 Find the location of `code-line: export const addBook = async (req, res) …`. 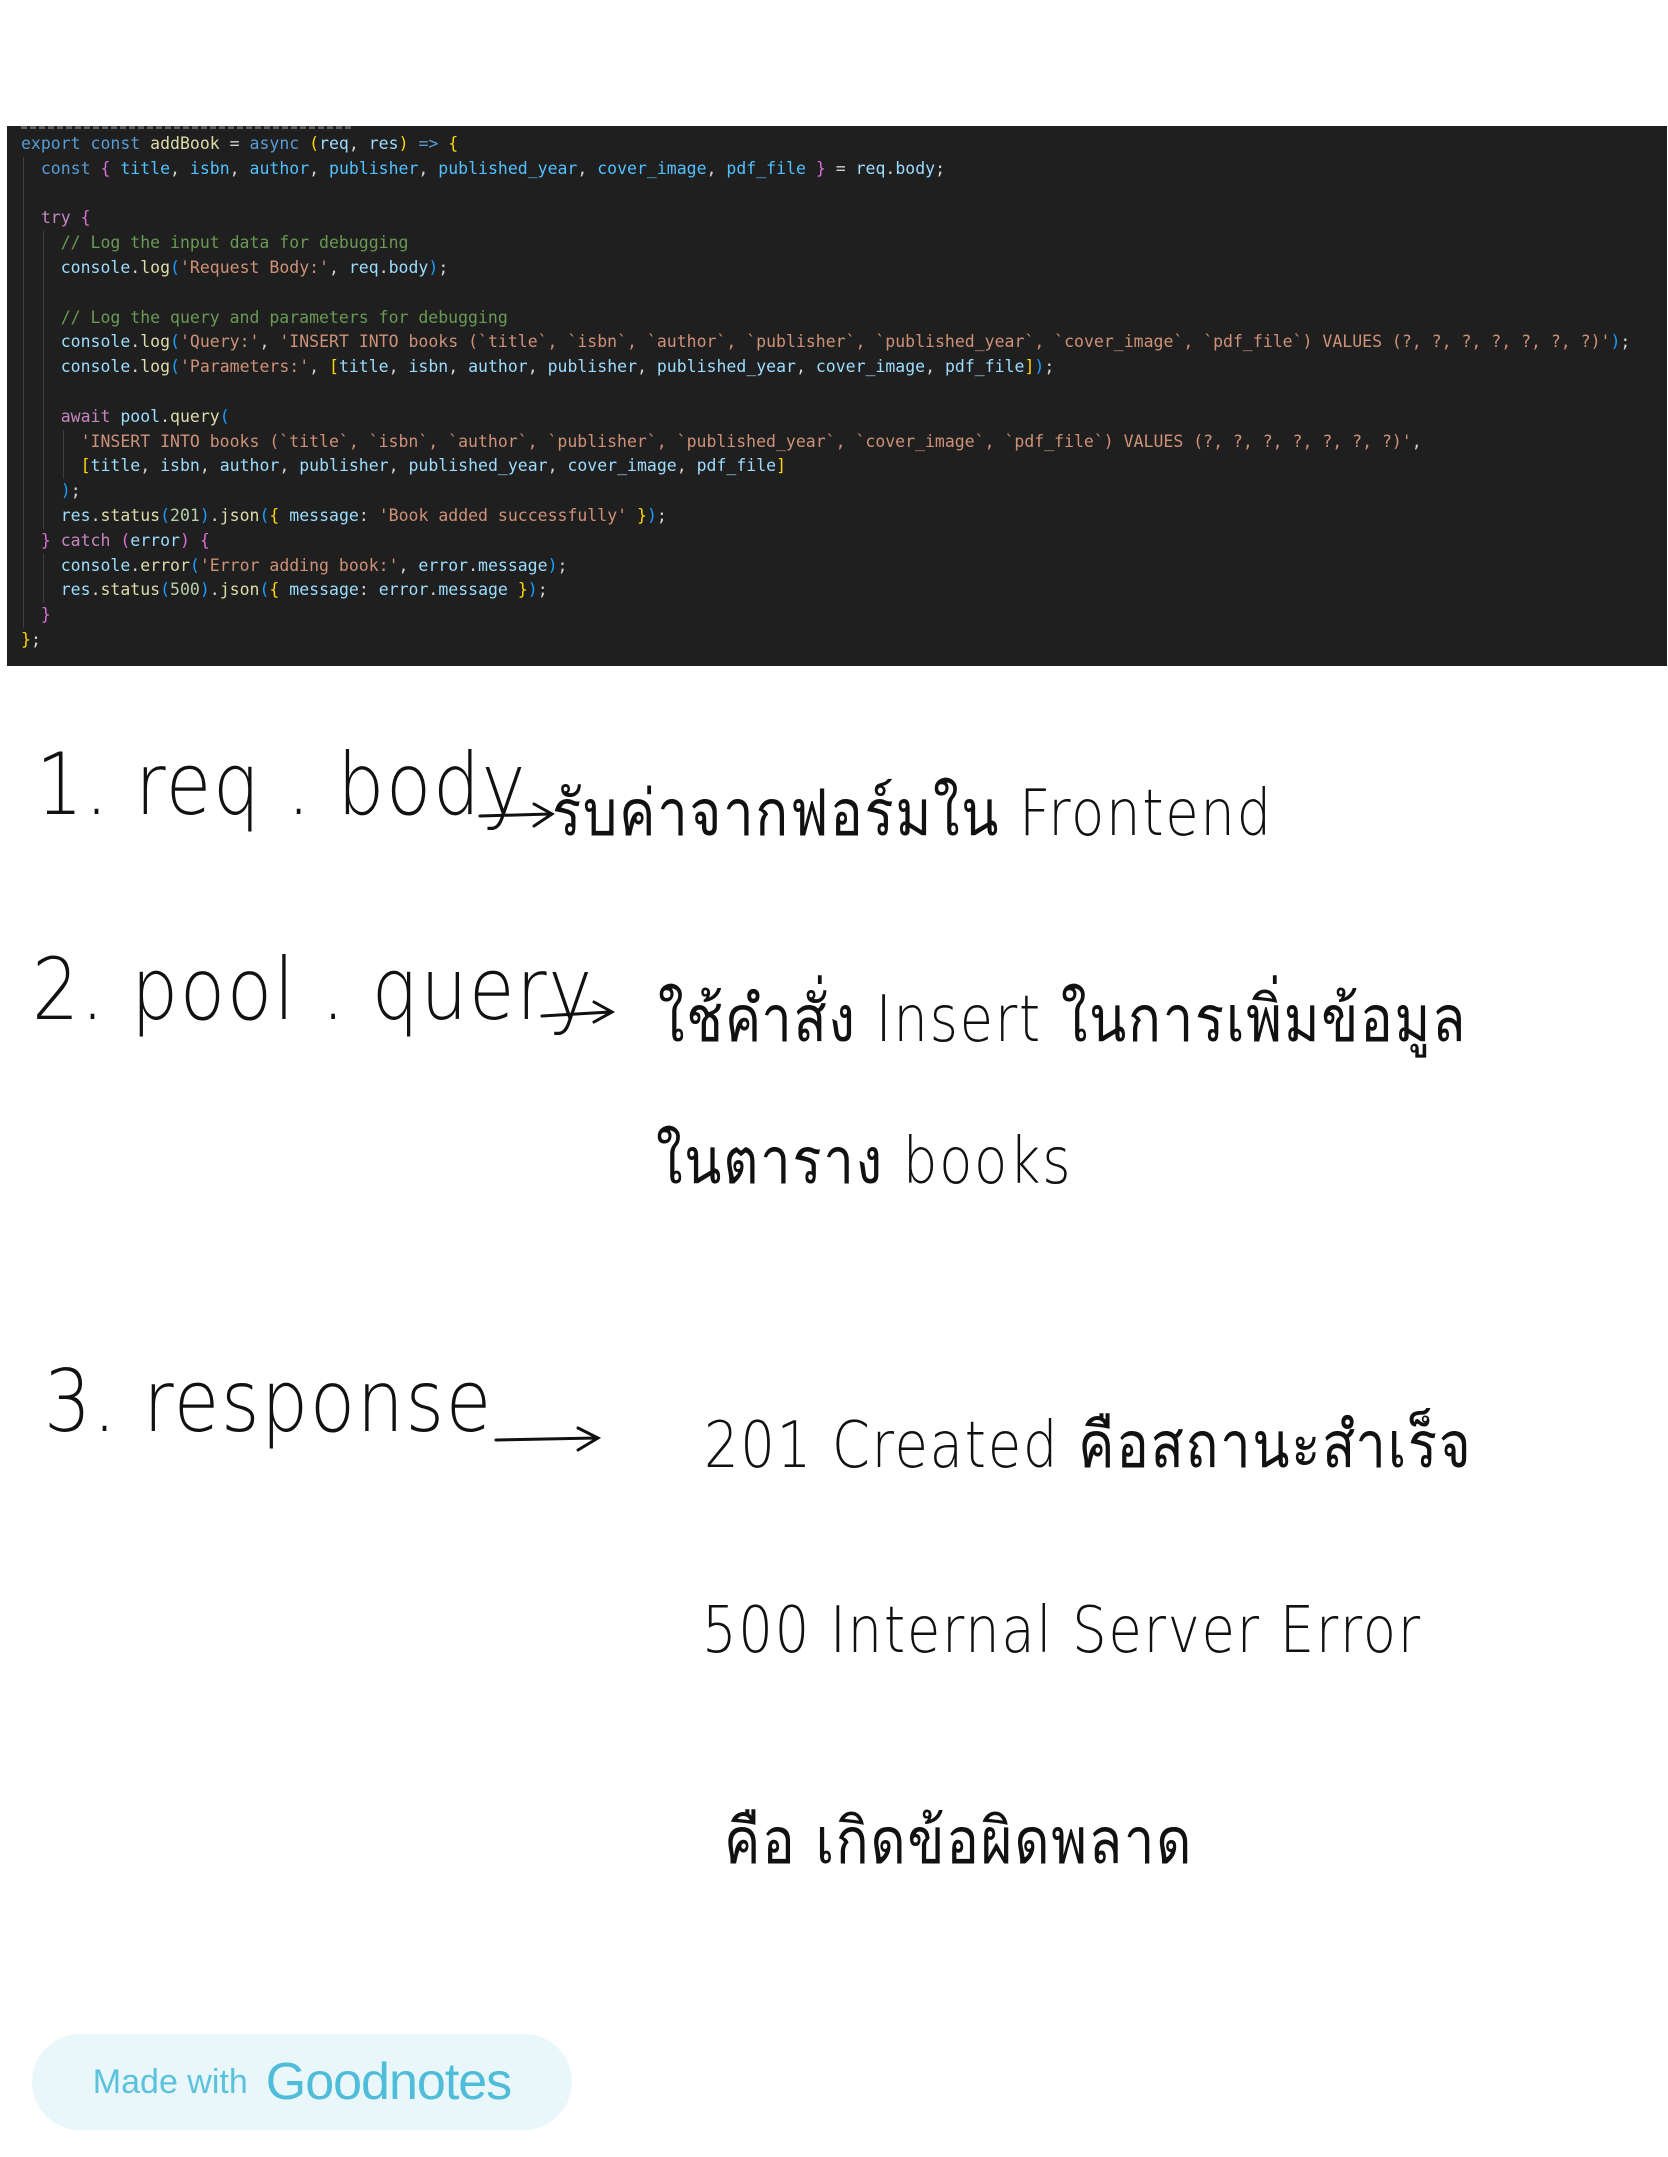

code-line: export const addBook = async (req, res) … is located at coordinates (837, 144).